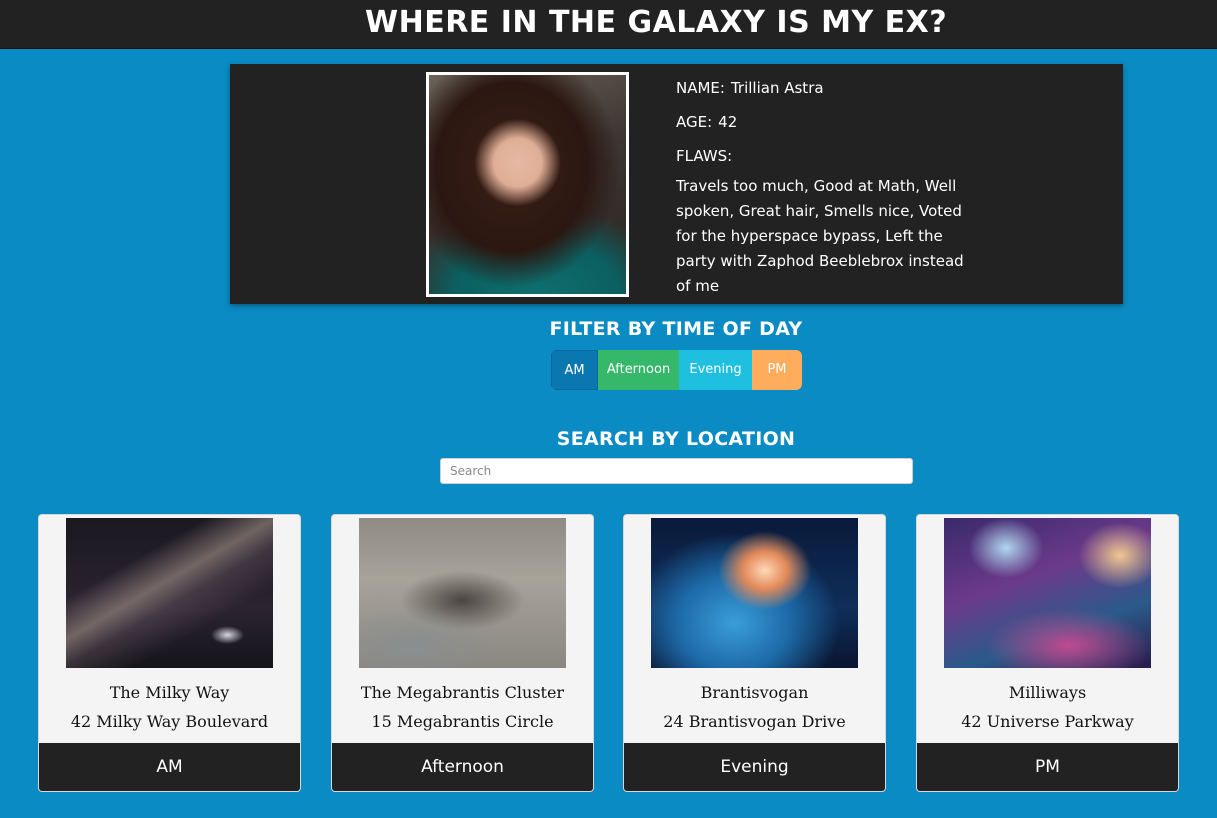 The image size is (1217, 818). Describe the element at coordinates (676, 439) in the screenshot. I see `search-title: Search by location` at that location.